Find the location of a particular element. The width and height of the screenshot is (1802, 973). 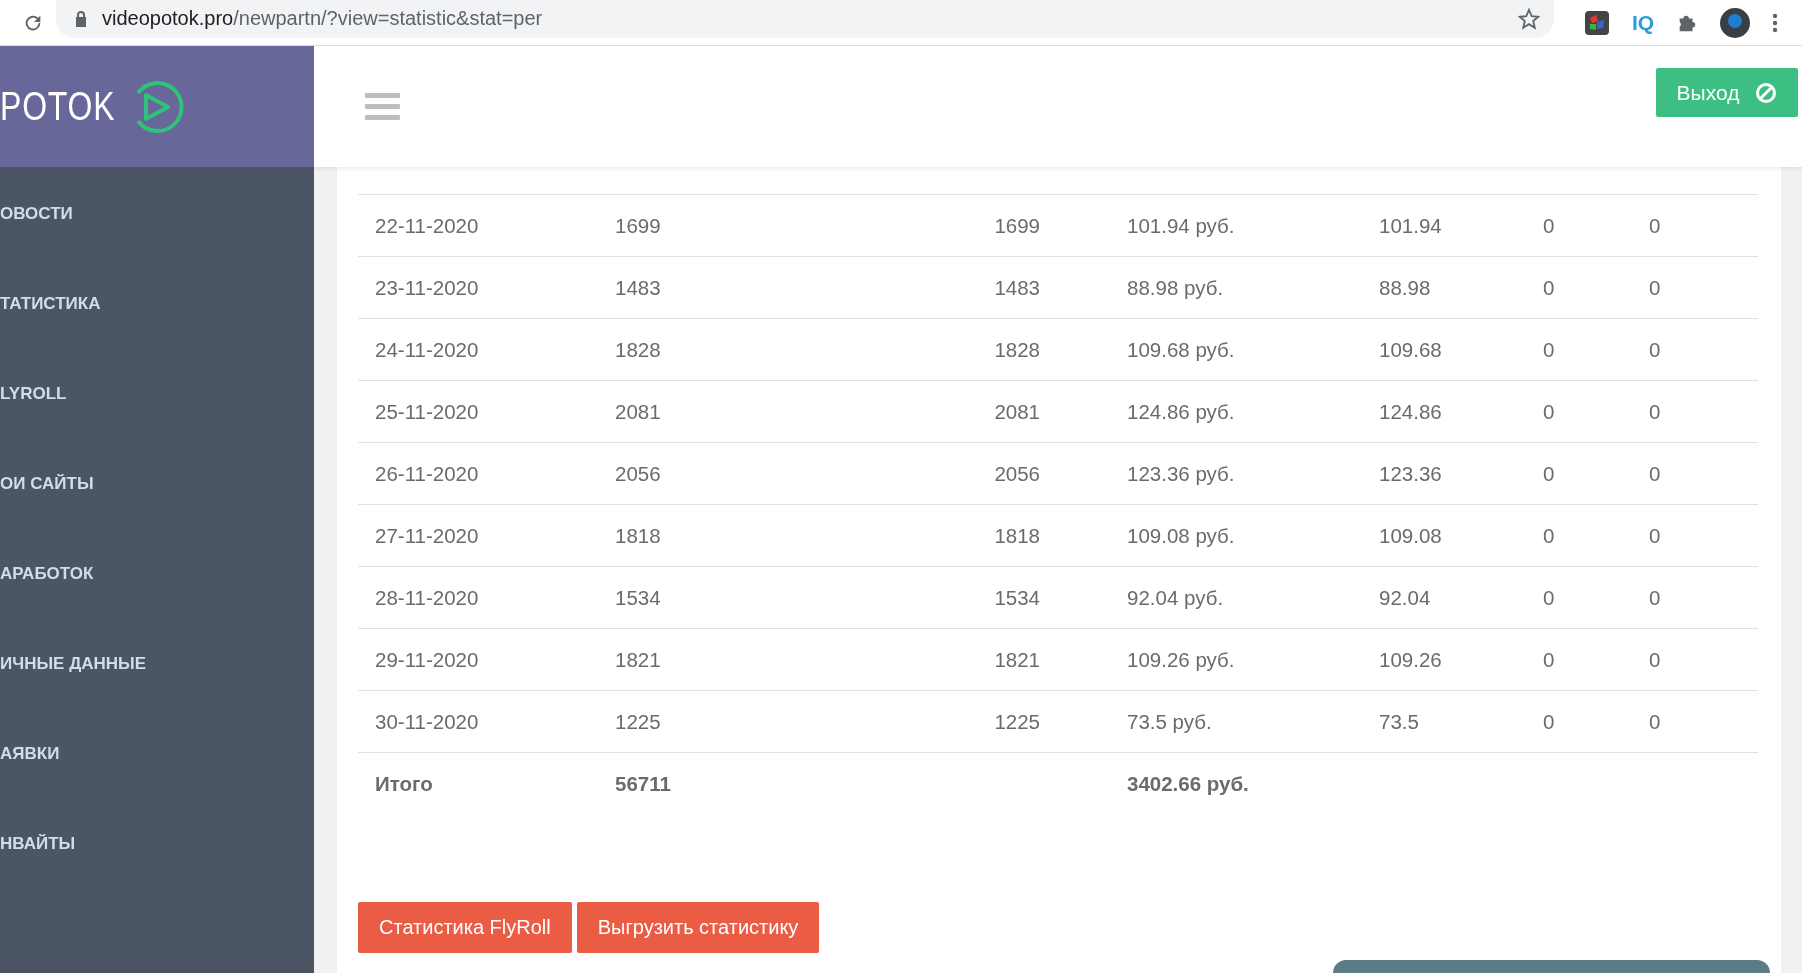

table-cell: 73.5 is located at coordinates (1399, 721).